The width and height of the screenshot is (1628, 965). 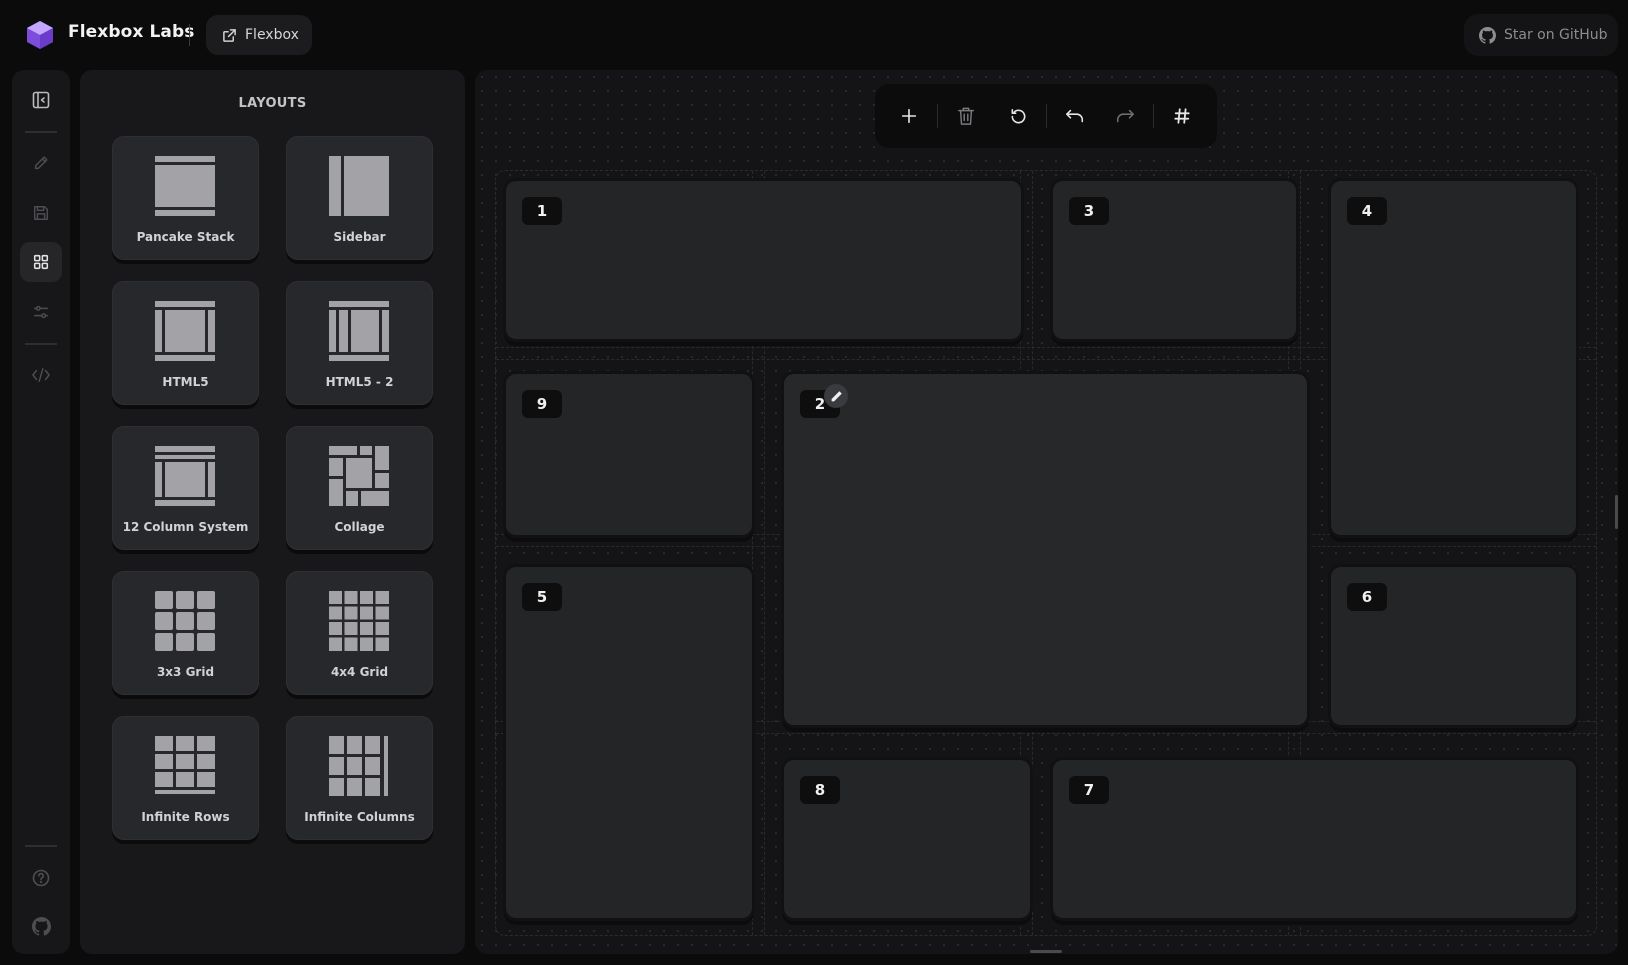 I want to click on save-button, so click(x=41, y=213).